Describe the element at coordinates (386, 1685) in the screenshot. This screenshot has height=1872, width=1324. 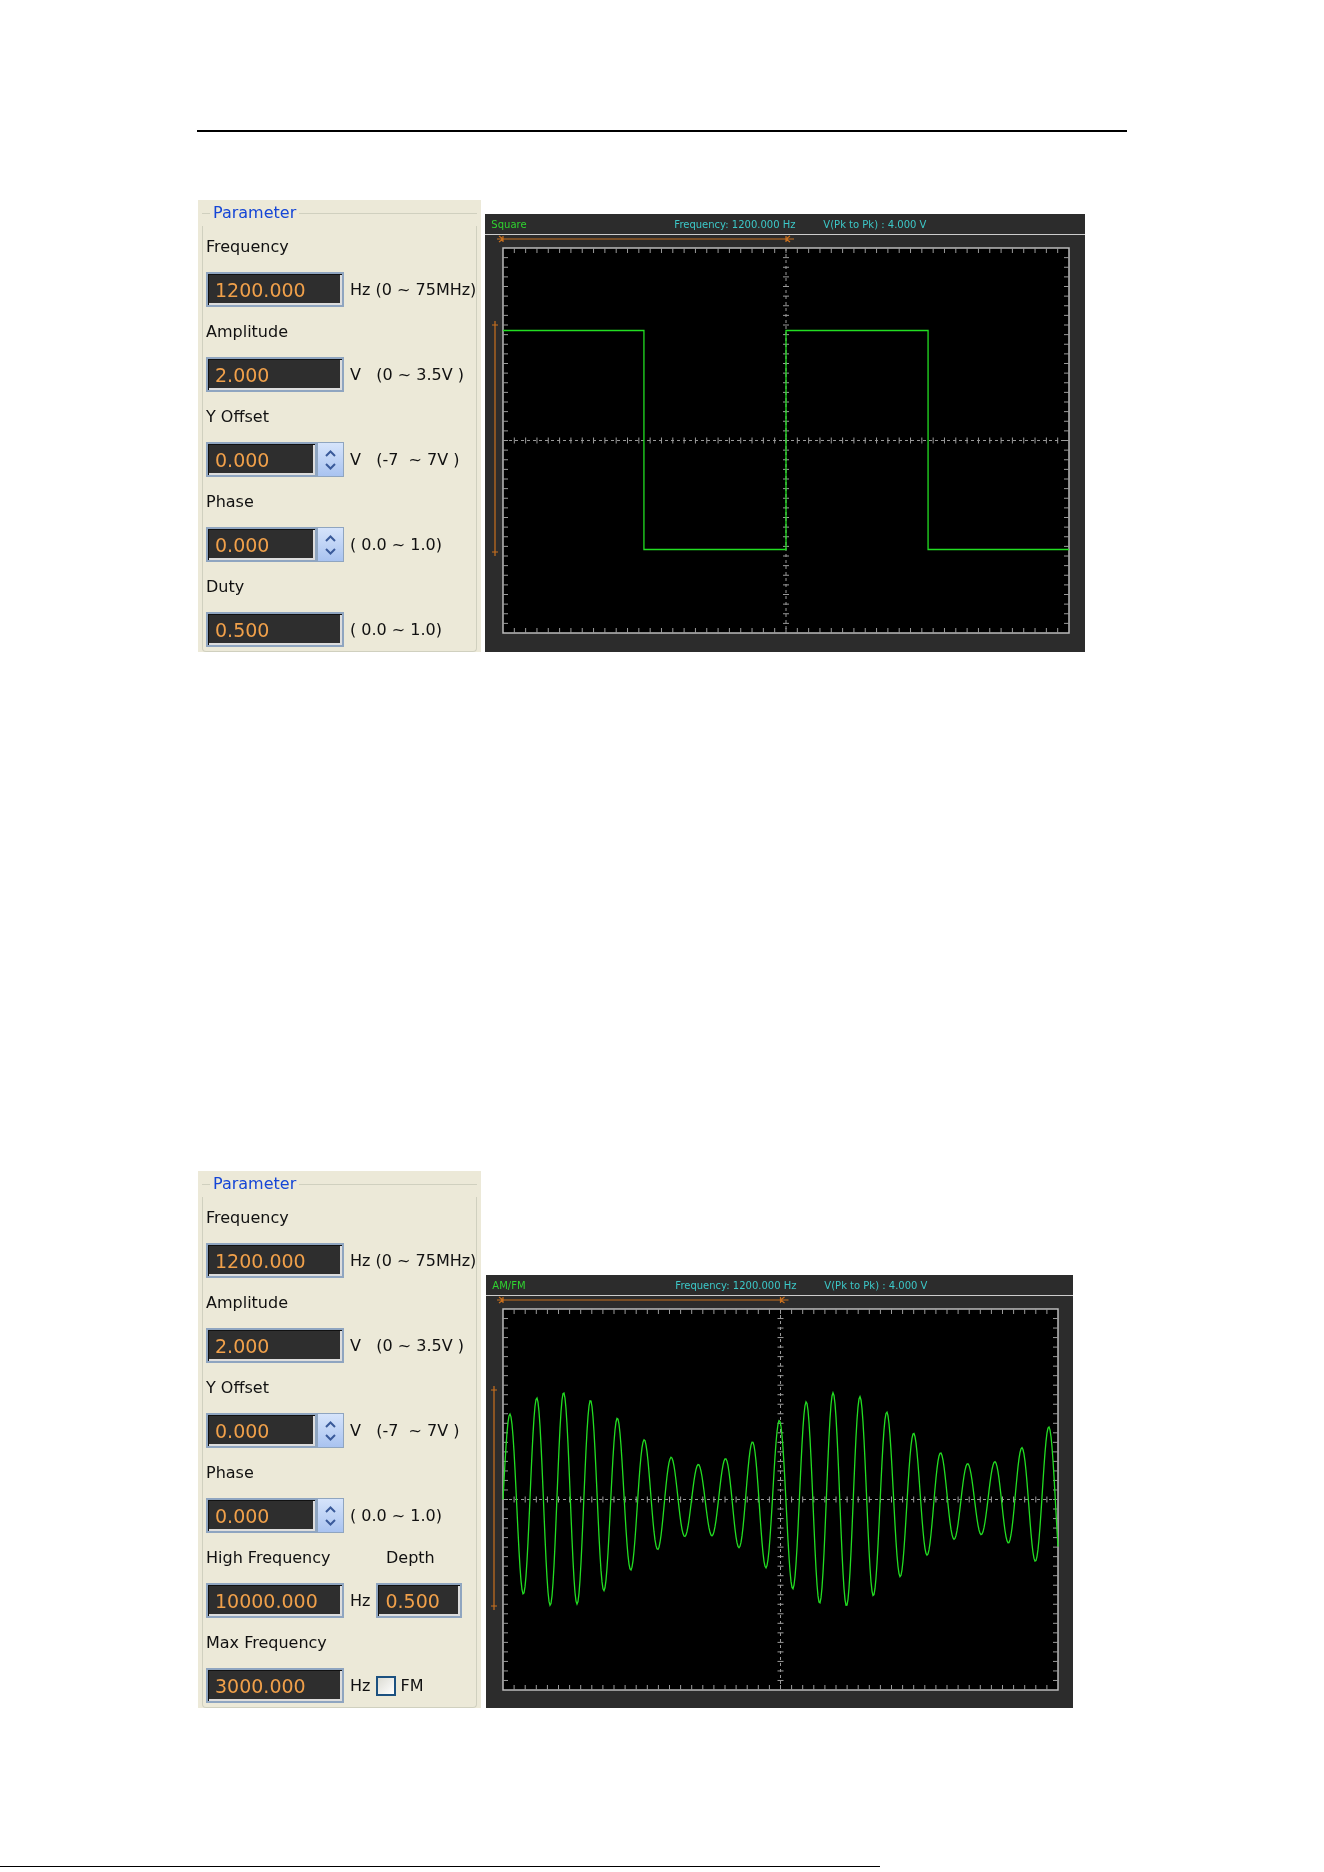
I see `checkbox` at that location.